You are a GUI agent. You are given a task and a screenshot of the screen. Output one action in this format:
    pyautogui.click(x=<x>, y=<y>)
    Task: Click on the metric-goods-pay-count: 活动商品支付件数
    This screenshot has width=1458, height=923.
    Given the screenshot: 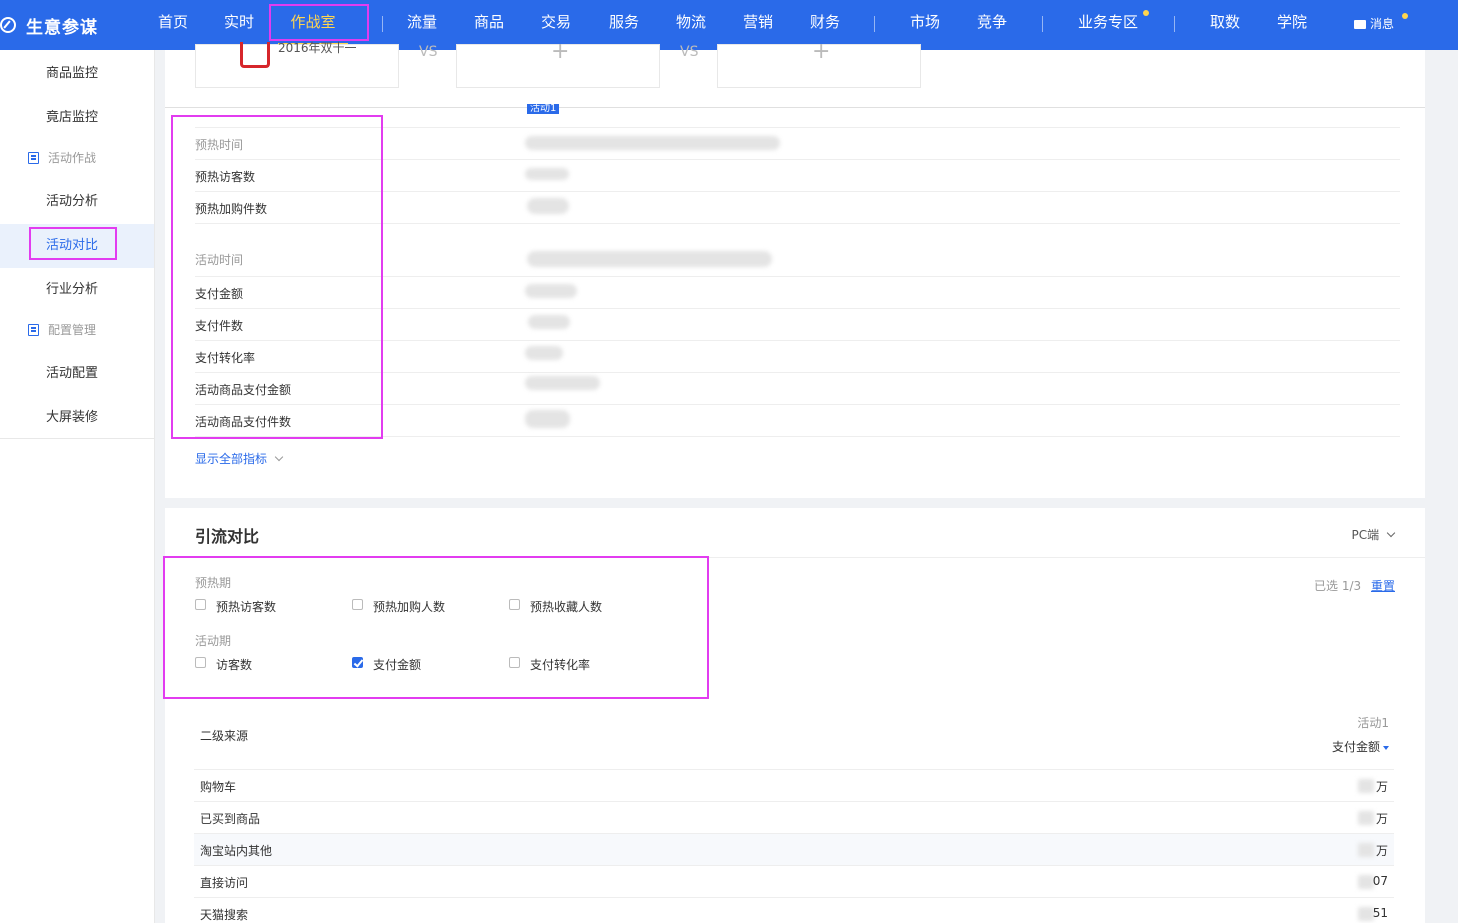 What is the action you would take?
    pyautogui.click(x=243, y=422)
    